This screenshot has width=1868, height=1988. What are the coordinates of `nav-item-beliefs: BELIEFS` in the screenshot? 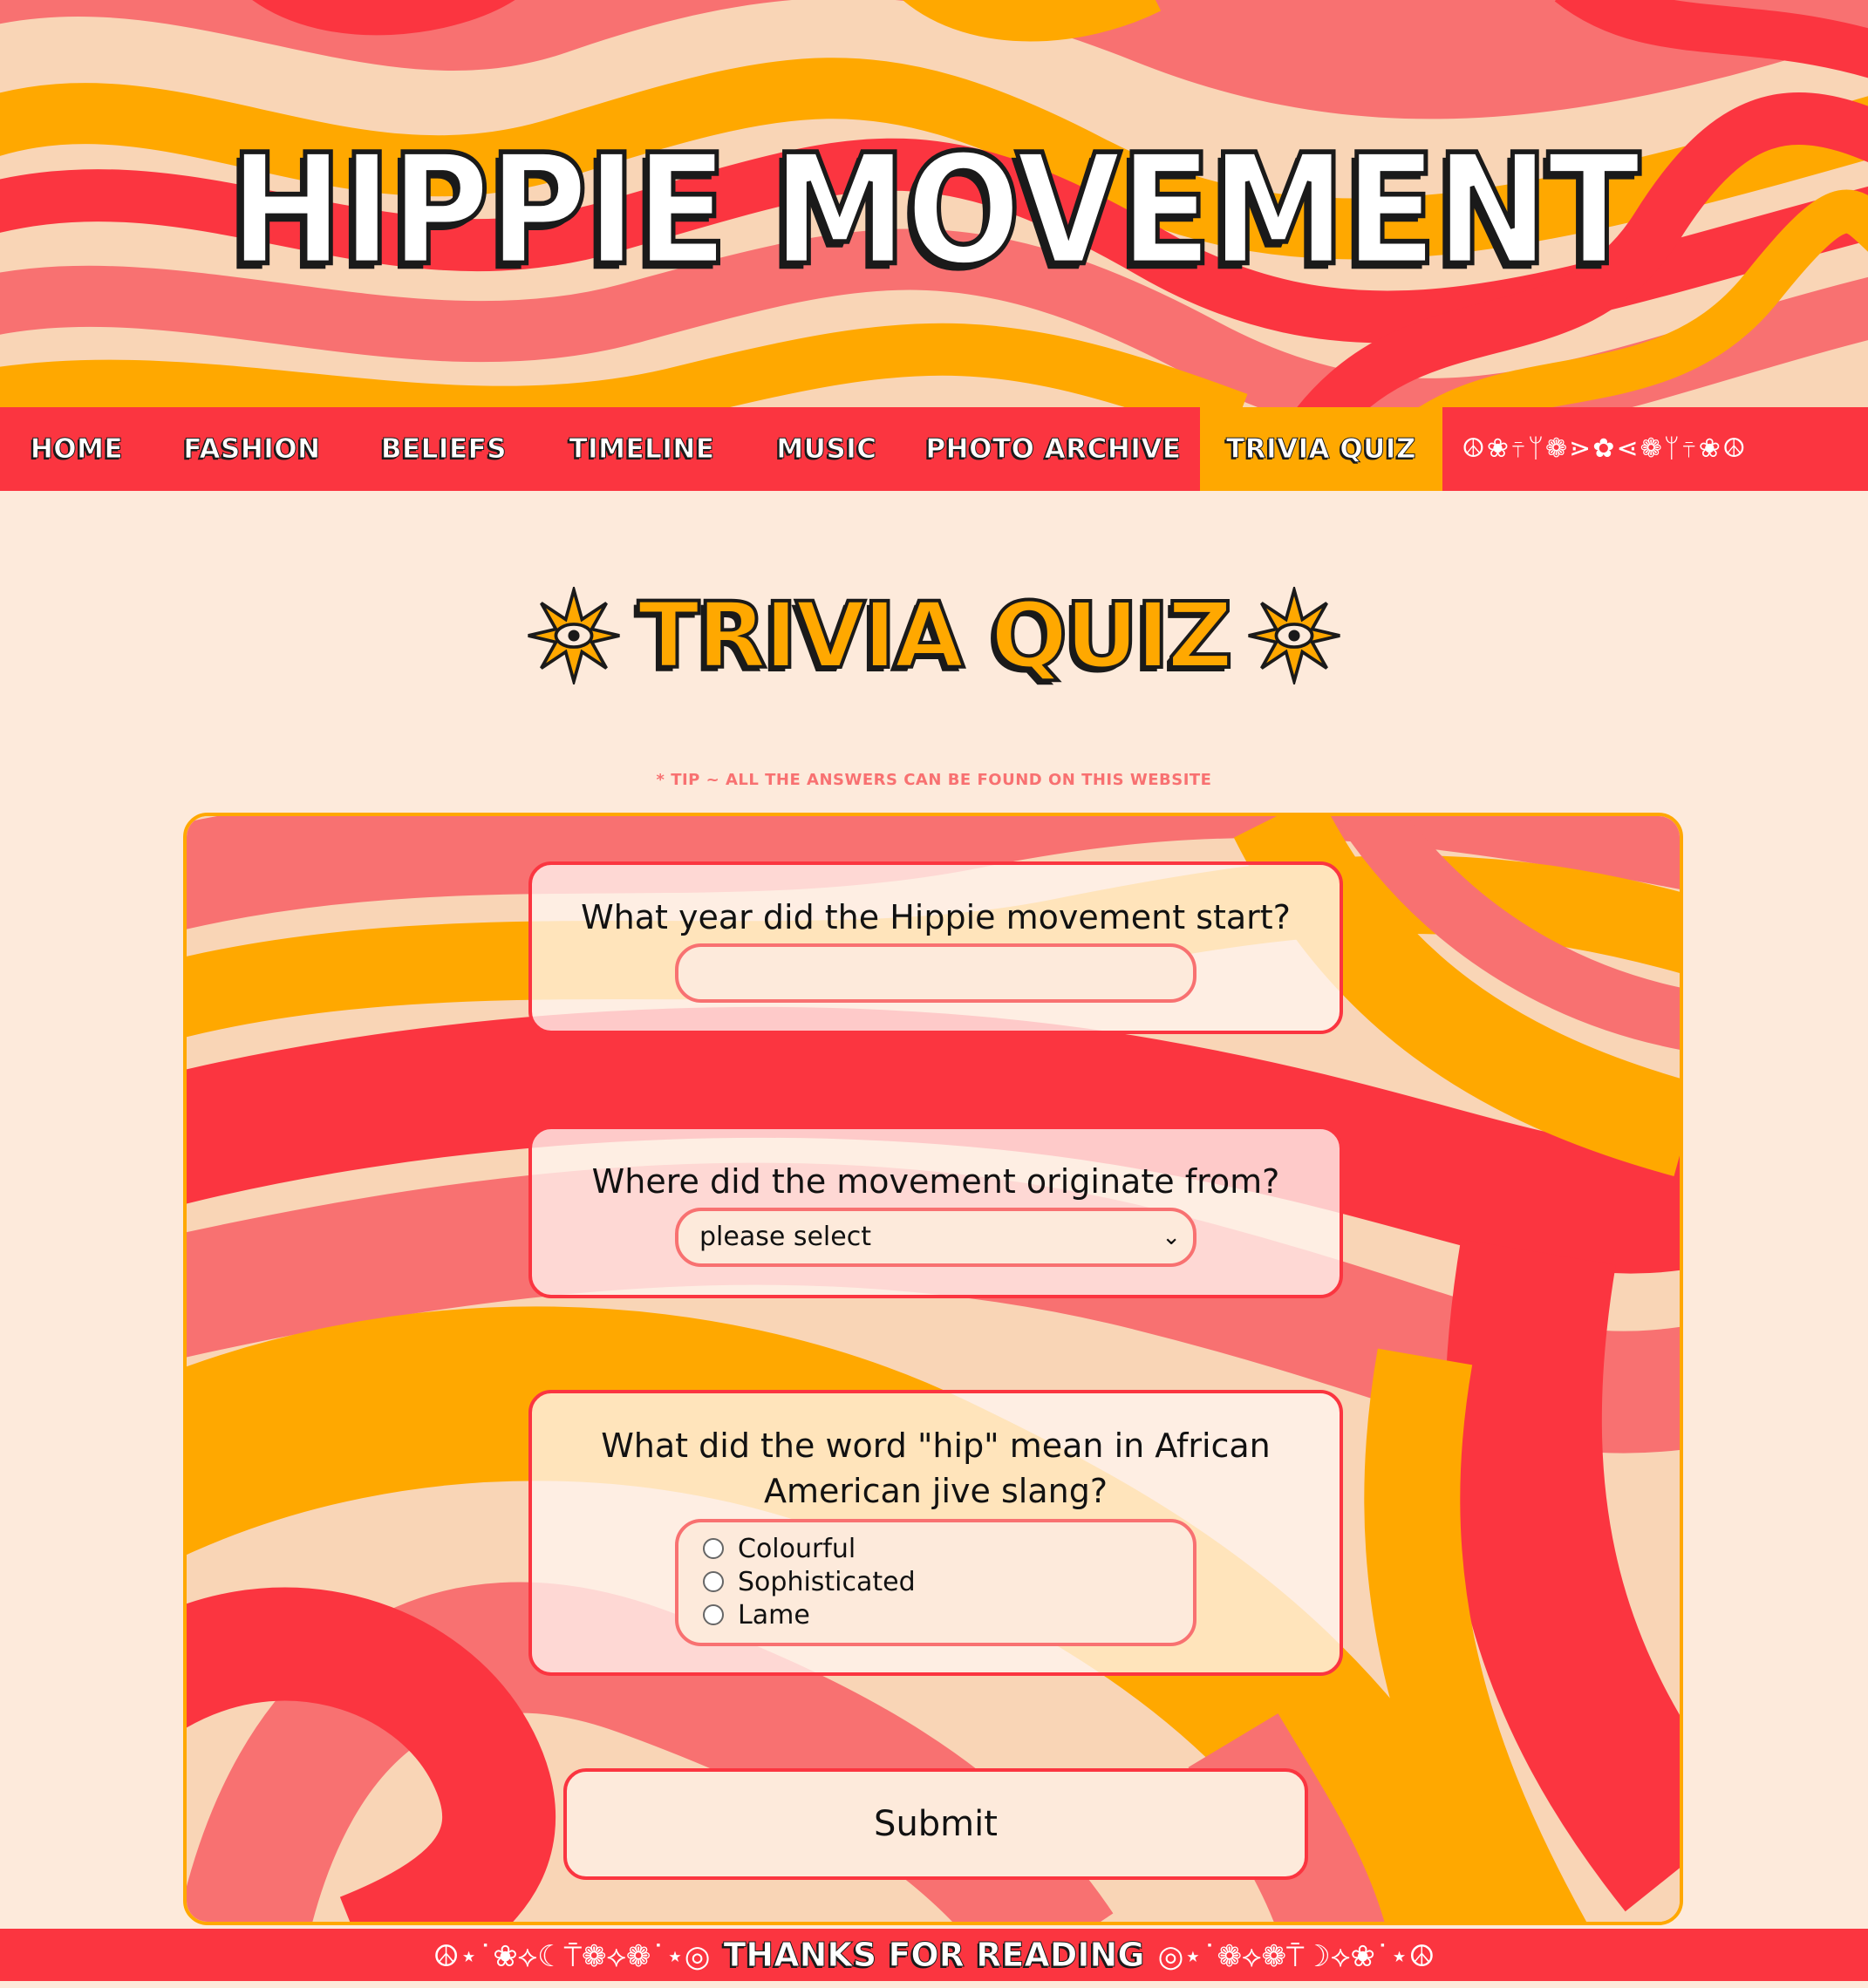 It's located at (444, 449).